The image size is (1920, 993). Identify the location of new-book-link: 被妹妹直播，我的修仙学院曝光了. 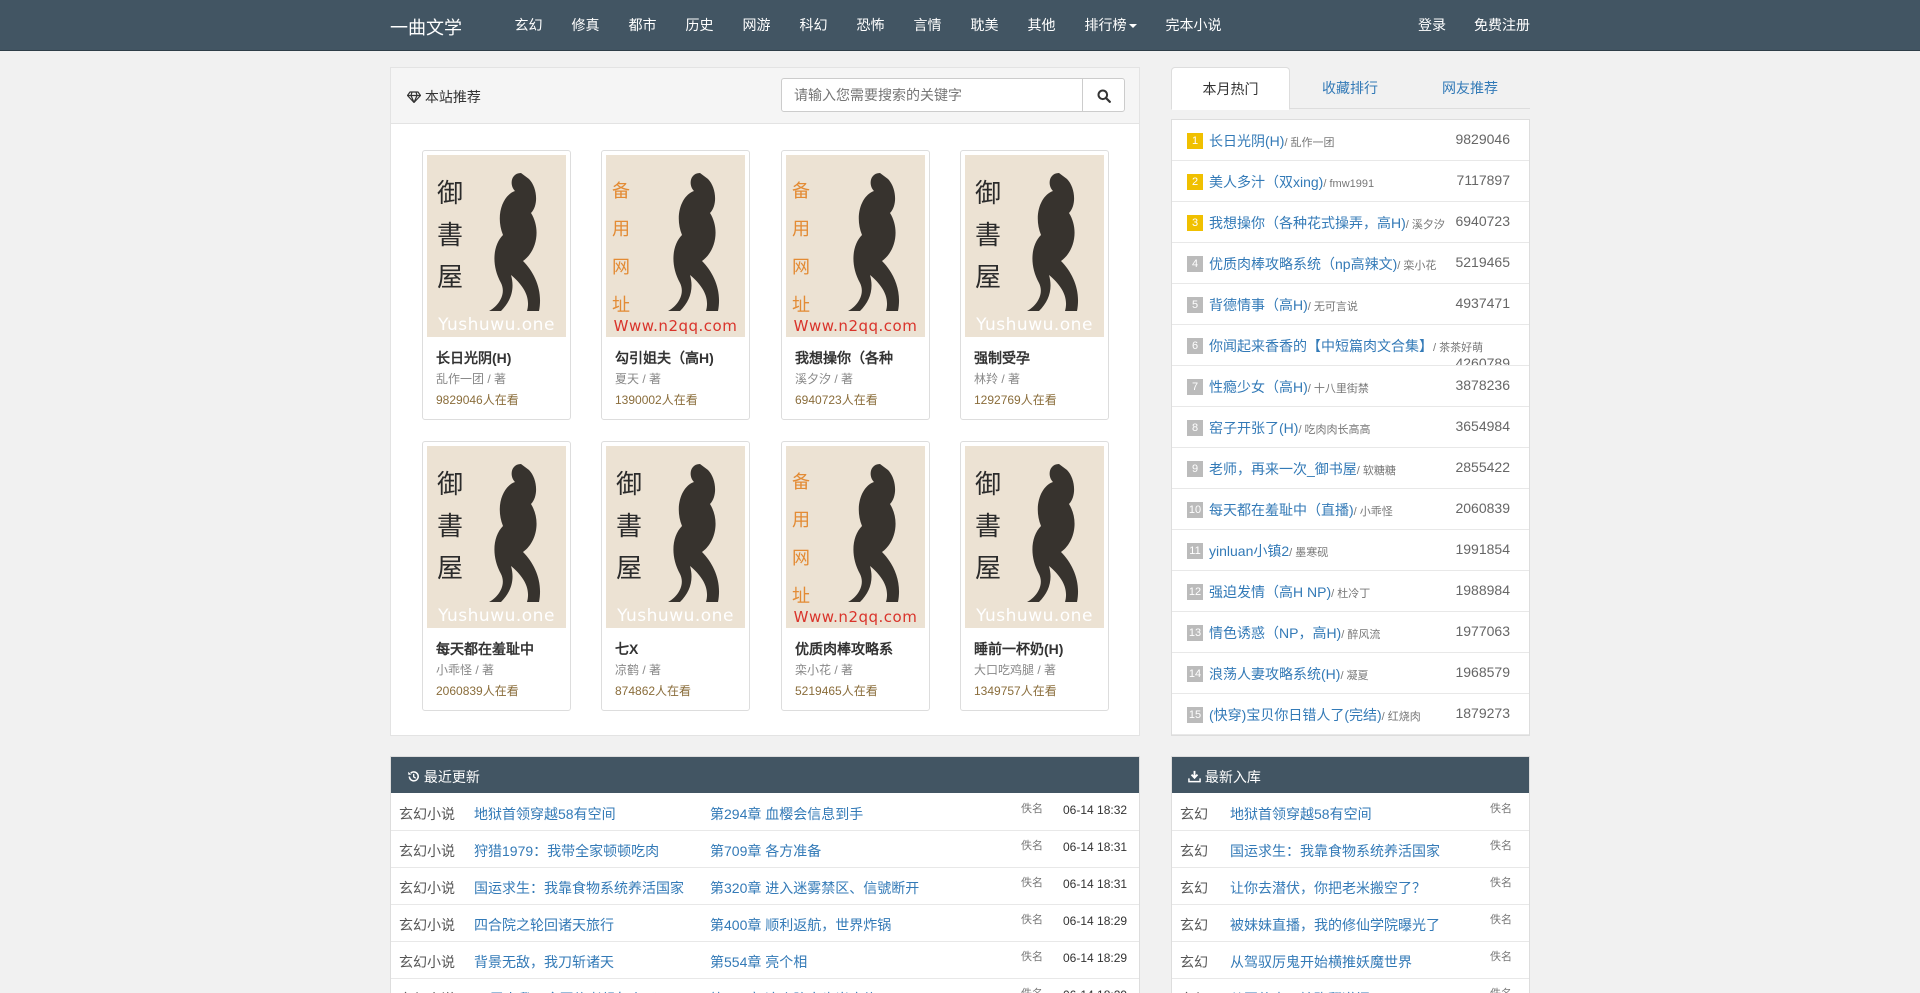
(1335, 925).